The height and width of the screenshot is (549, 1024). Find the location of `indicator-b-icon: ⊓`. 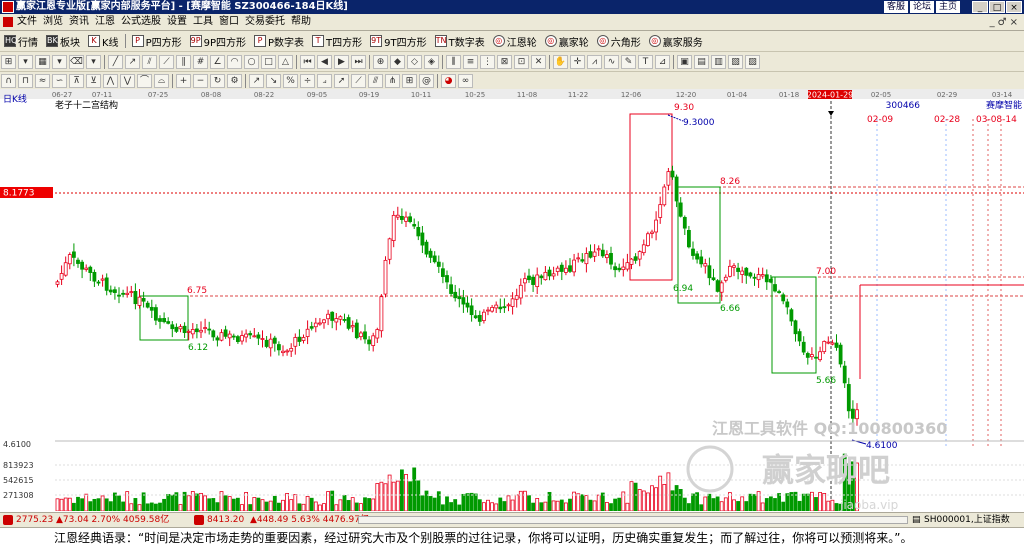

indicator-b-icon: ⊓ is located at coordinates (25, 80).